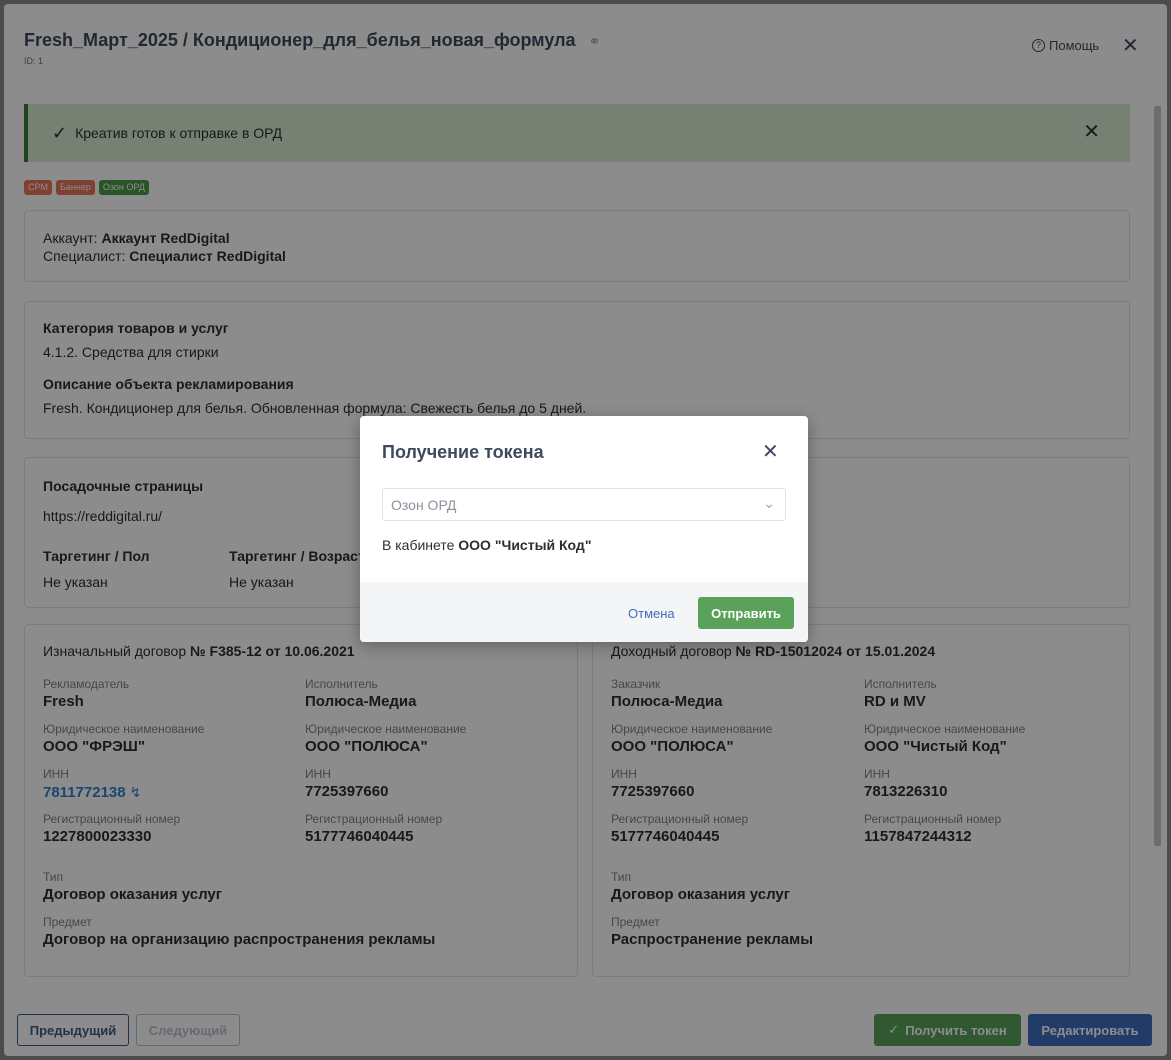 This screenshot has width=1171, height=1060. What do you see at coordinates (769, 503) in the screenshot?
I see `chevron-down-icon: ⌄` at bounding box center [769, 503].